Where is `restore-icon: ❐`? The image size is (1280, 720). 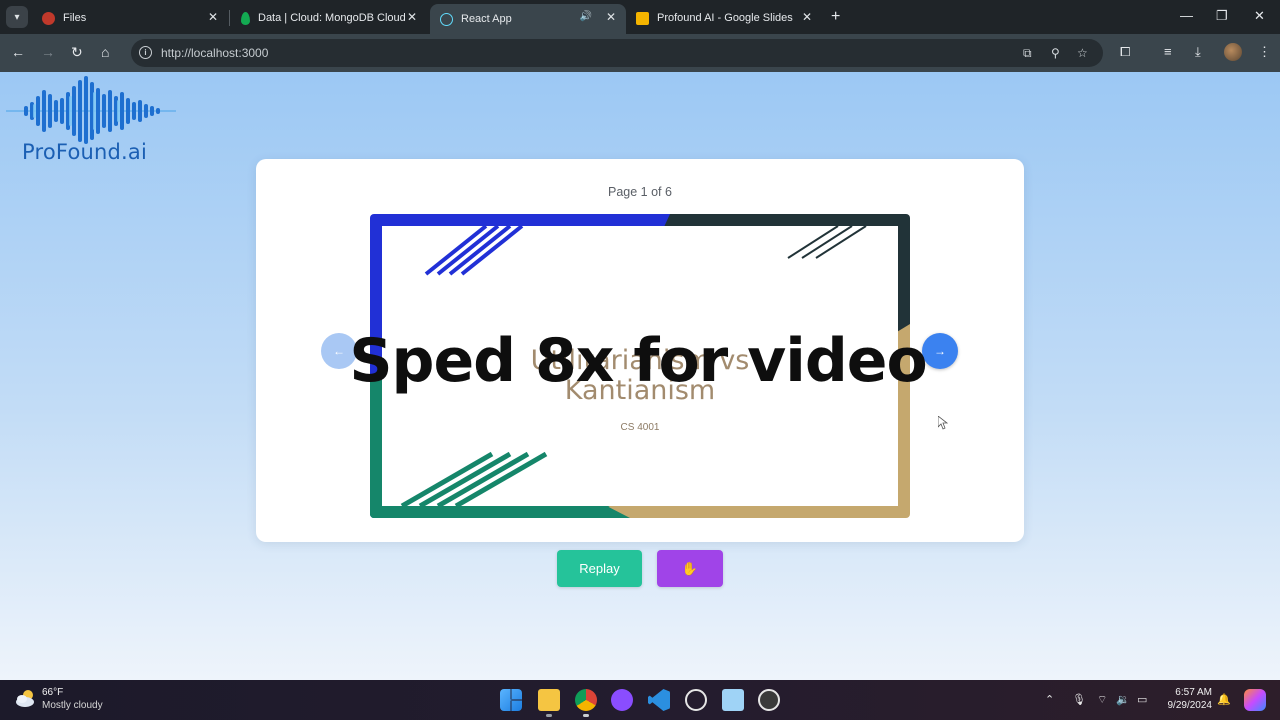
restore-icon: ❐ is located at coordinates (1222, 16).